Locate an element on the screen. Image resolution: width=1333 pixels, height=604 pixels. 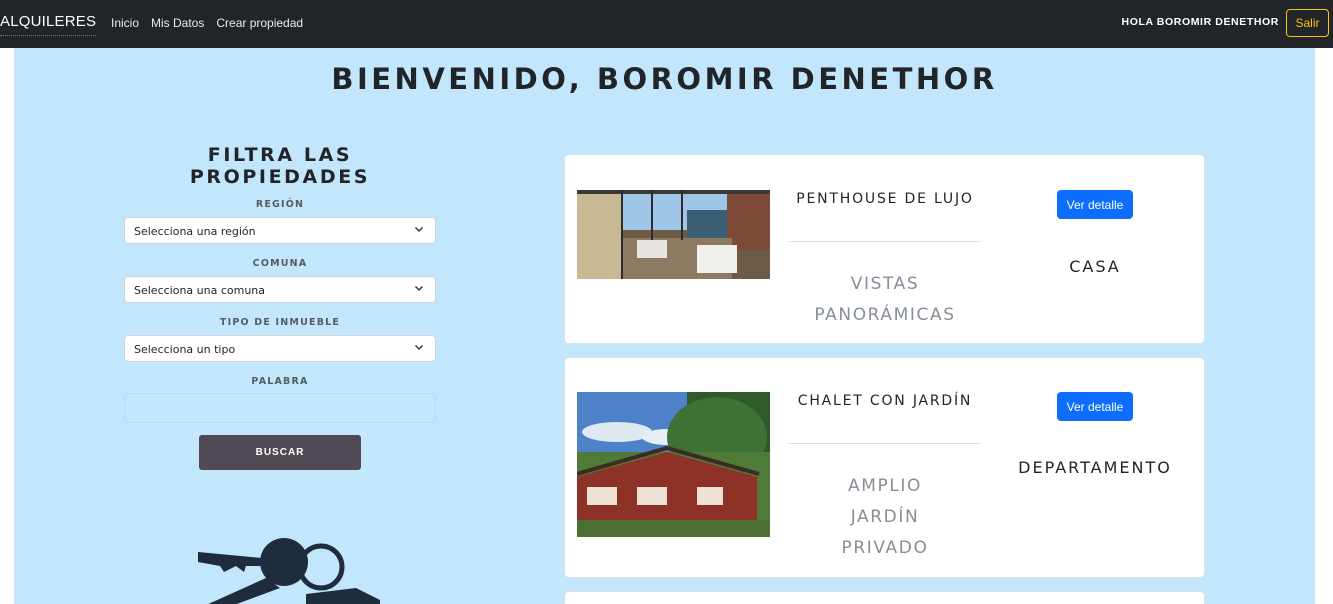
property-description-line: JARDÍN is located at coordinates (885, 517).